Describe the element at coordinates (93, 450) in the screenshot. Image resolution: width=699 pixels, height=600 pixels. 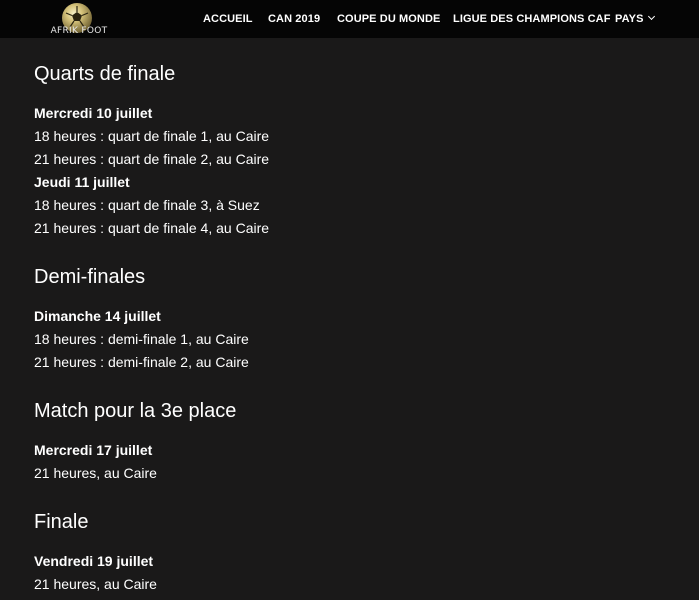
I see `day-heading: Mercredi 17 juillet` at that location.